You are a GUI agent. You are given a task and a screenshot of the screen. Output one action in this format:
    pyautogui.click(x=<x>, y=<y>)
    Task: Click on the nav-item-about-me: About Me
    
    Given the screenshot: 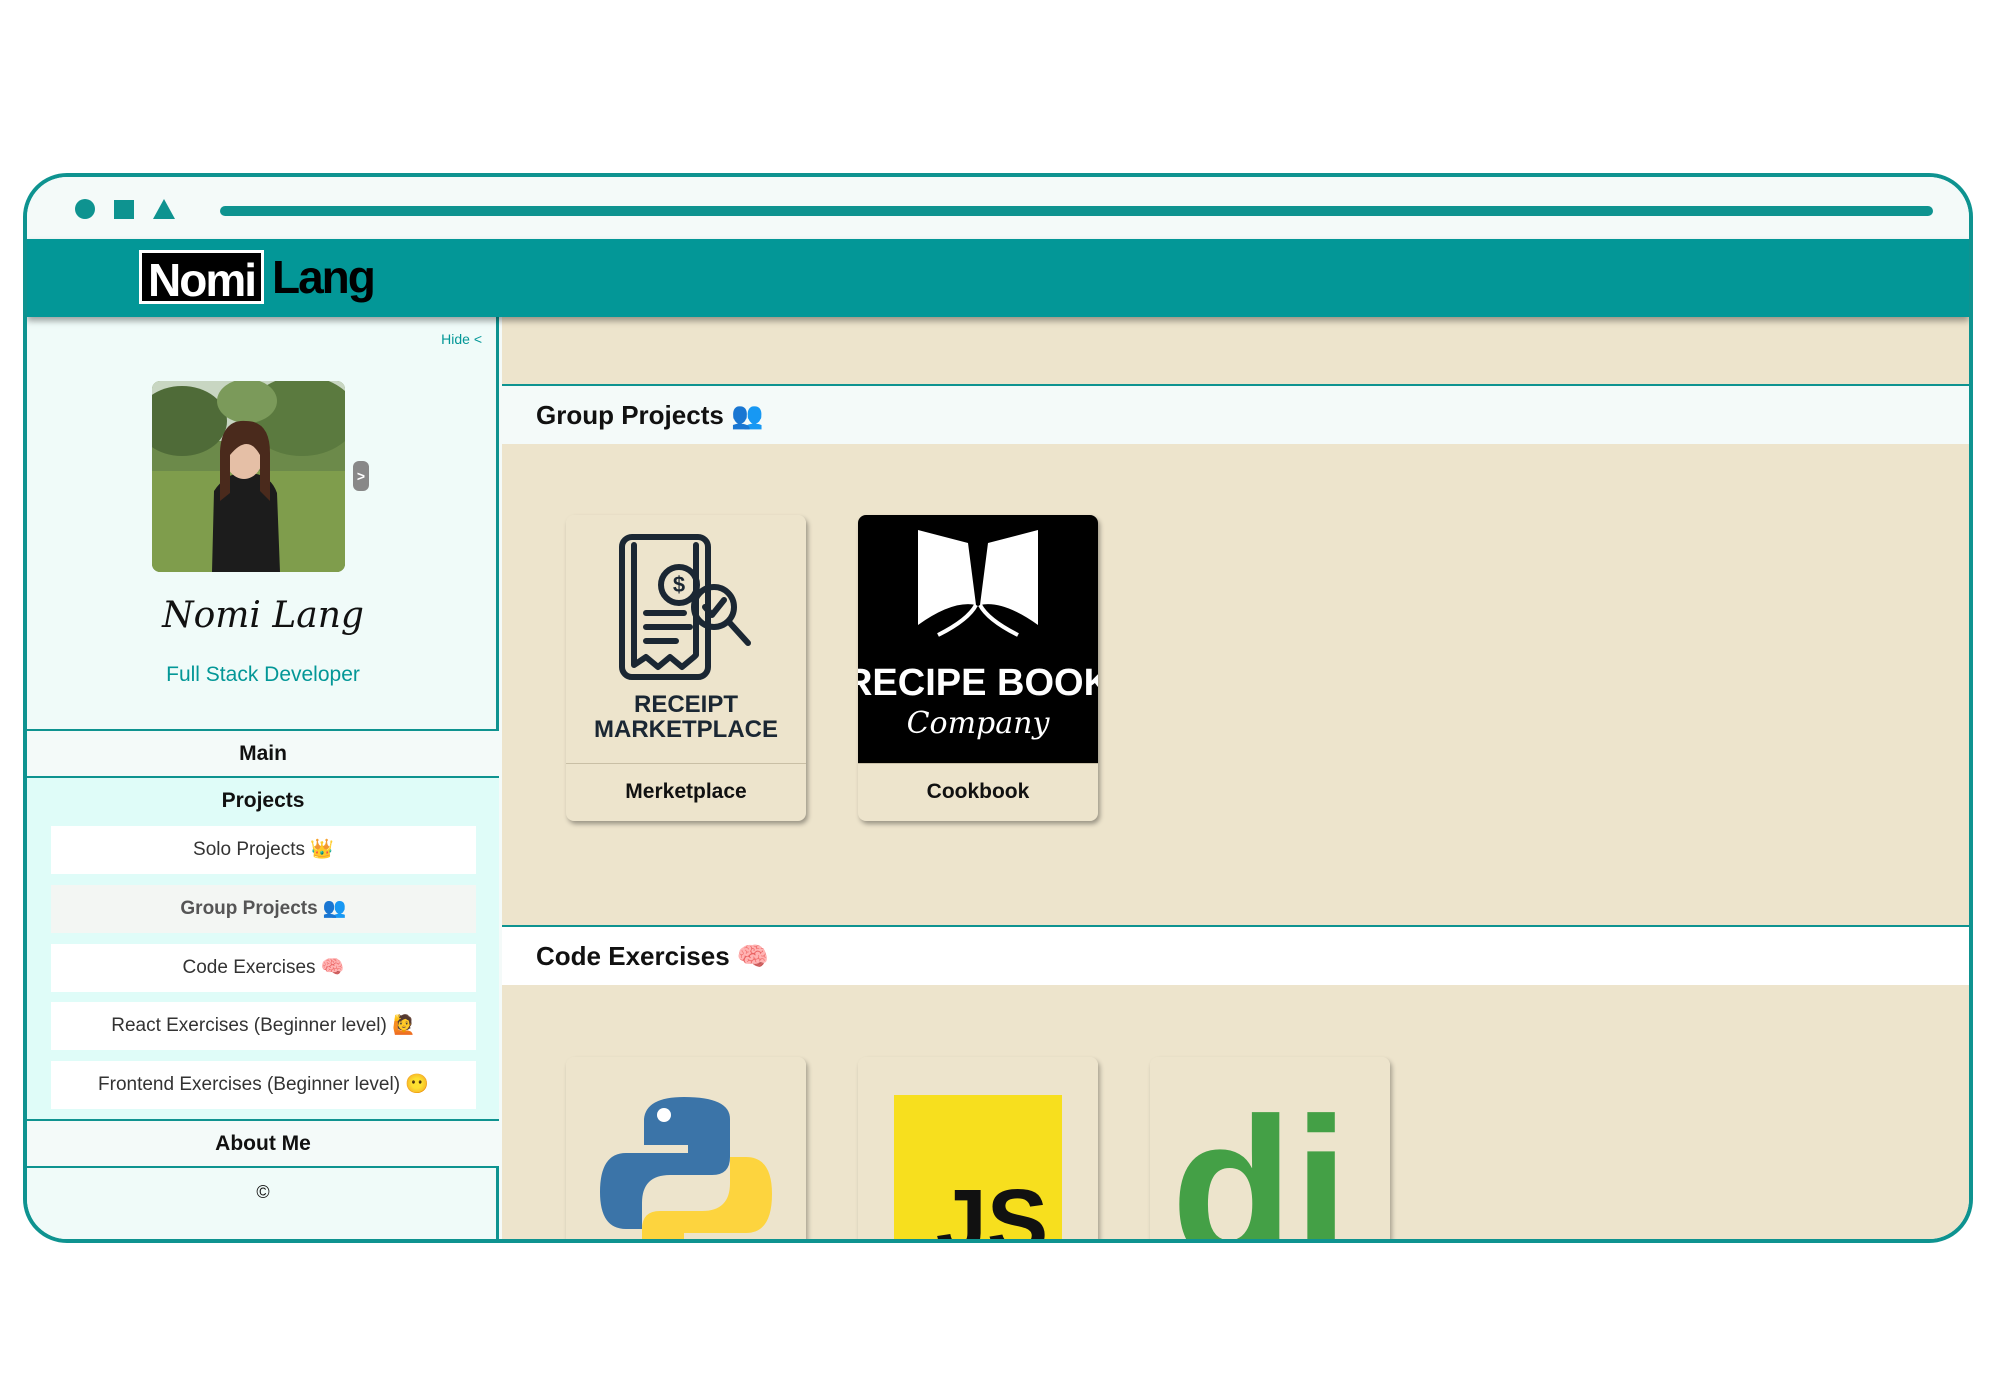 What is the action you would take?
    pyautogui.click(x=263, y=1143)
    